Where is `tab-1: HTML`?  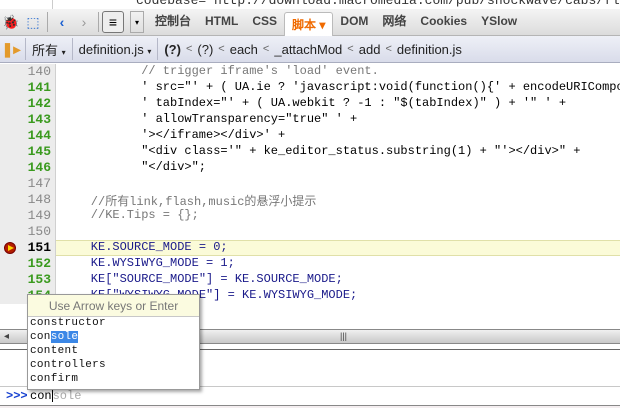
tab-1: HTML is located at coordinates (221, 21).